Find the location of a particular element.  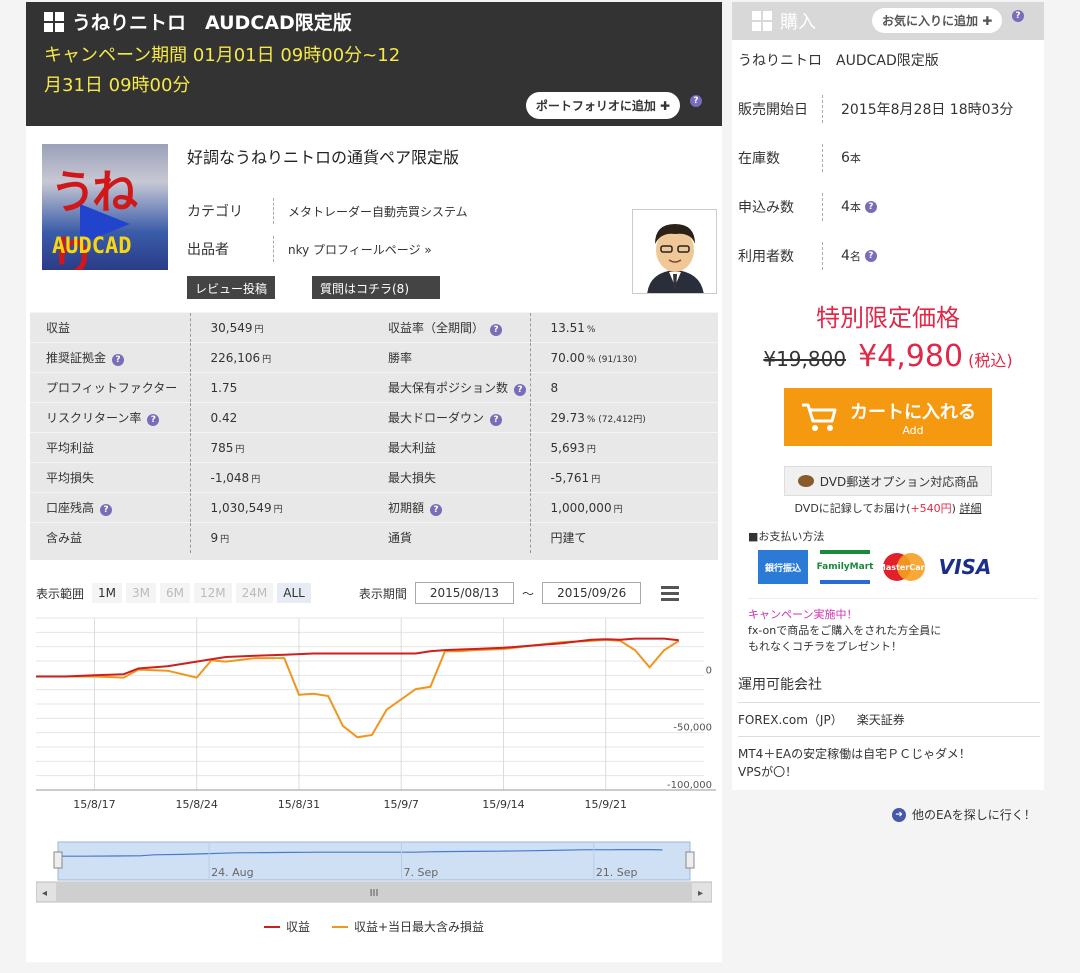

stat-label-text: 通貨 is located at coordinates (400, 538).